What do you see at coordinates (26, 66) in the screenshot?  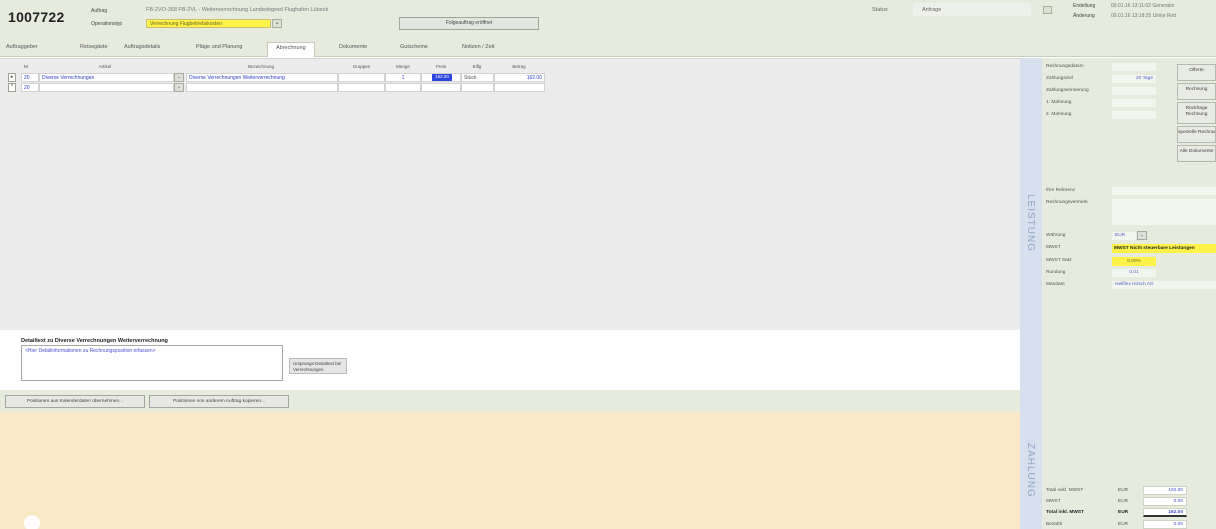 I see `col-header-nr: Nr` at bounding box center [26, 66].